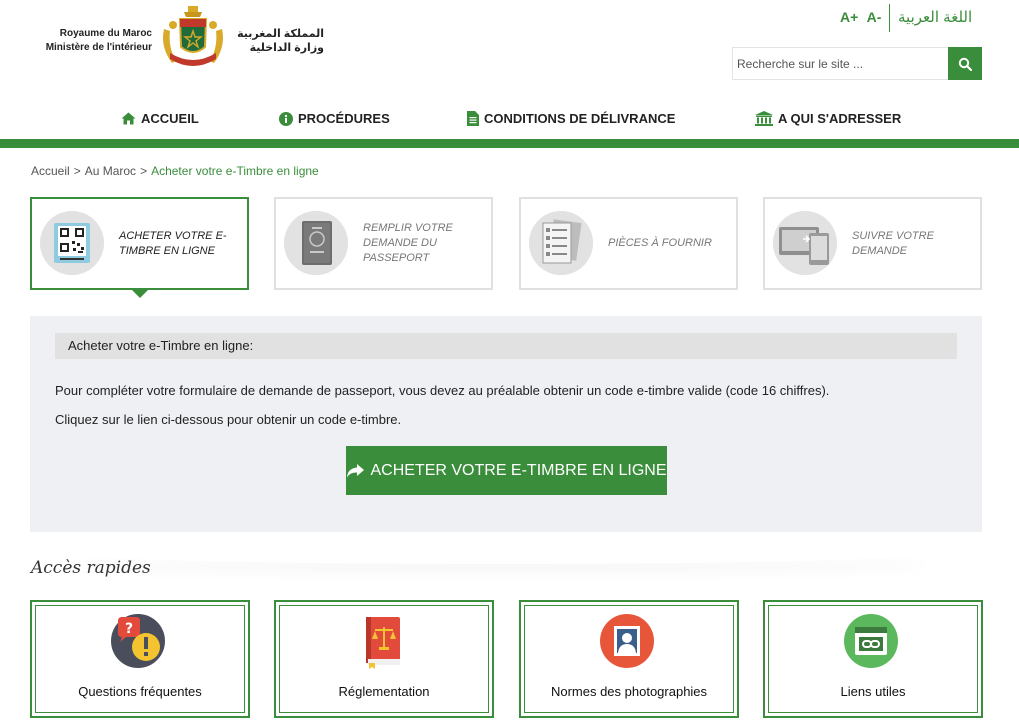 This screenshot has width=1019, height=722. I want to click on nav-item-accueil: ACCUEIL, so click(160, 118).